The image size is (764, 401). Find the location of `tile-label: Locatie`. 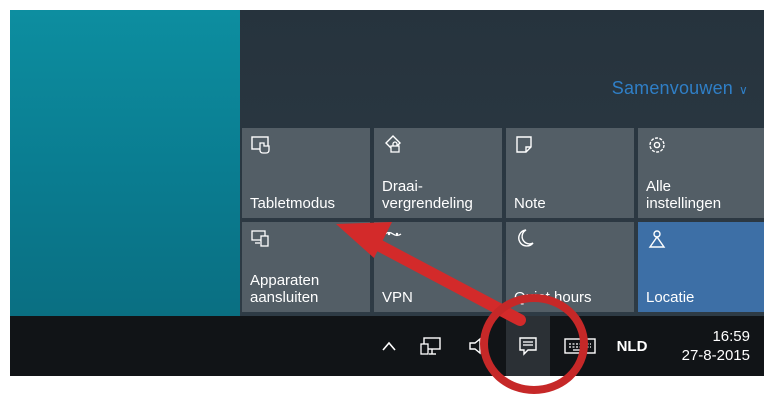

tile-label: Locatie is located at coordinates (670, 297).